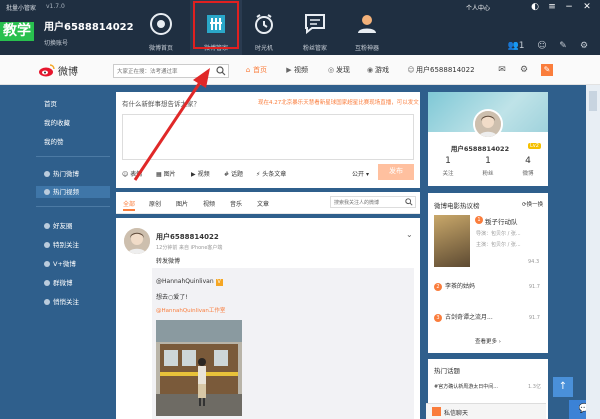 The height and width of the screenshot is (419, 600). What do you see at coordinates (584, 46) in the screenshot?
I see `settings-icon: ⚙` at bounding box center [584, 46].